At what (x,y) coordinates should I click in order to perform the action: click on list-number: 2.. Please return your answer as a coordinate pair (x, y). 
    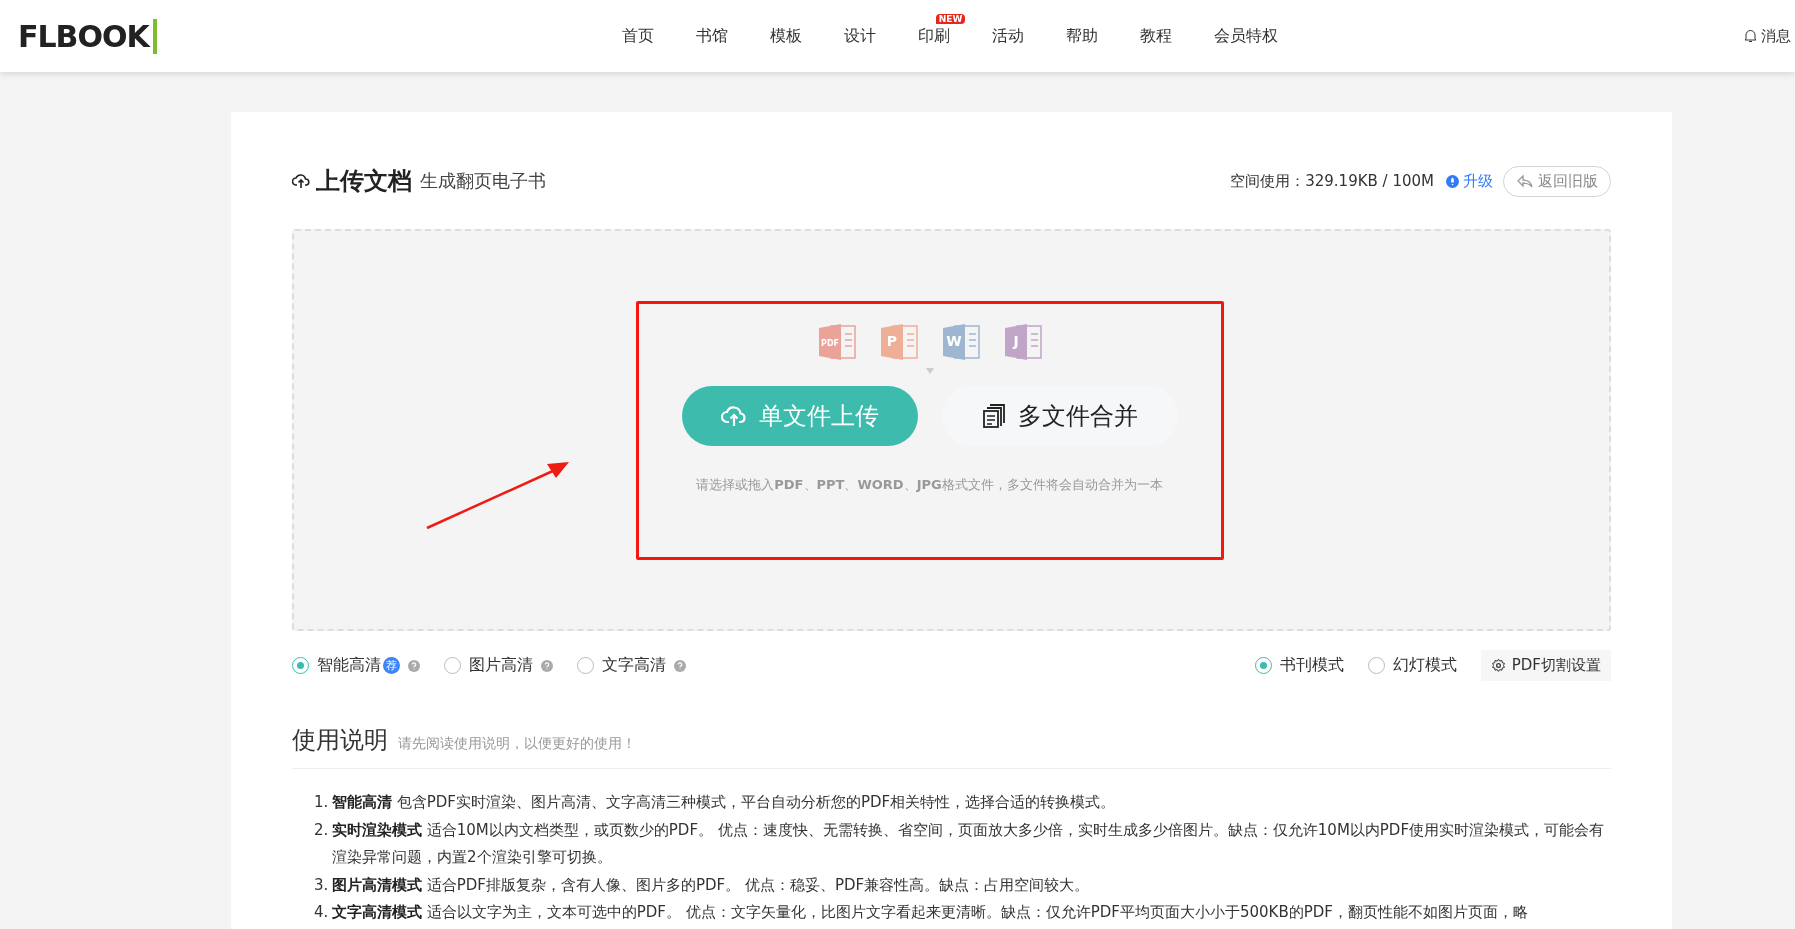
    Looking at the image, I should click on (322, 830).